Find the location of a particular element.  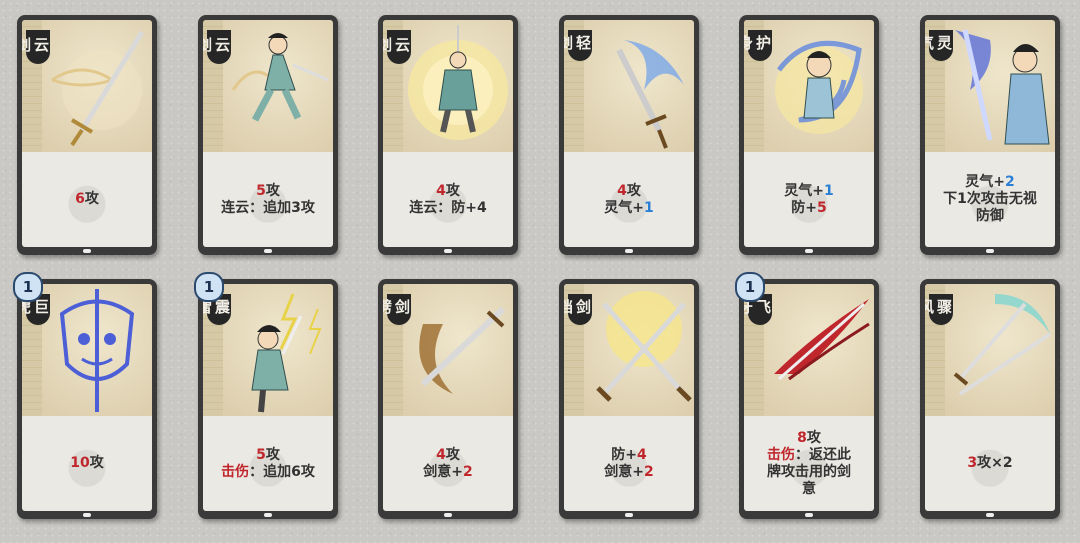

card-art: 剑劈 is located at coordinates (448, 350).